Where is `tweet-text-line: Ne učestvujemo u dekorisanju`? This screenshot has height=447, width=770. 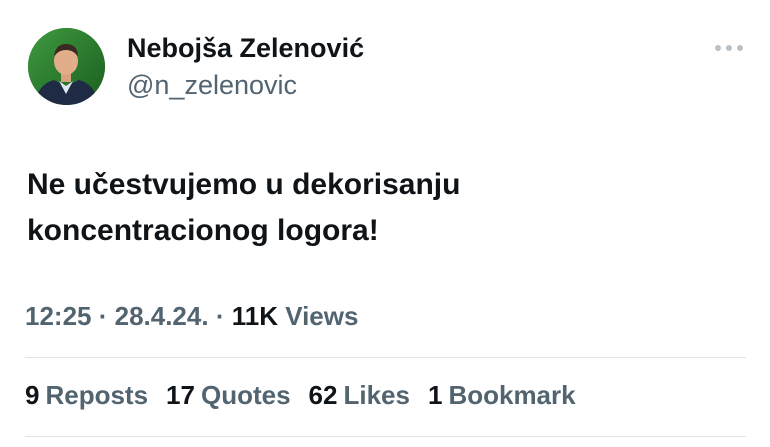 tweet-text-line: Ne učestvujemo u dekorisanju is located at coordinates (244, 184).